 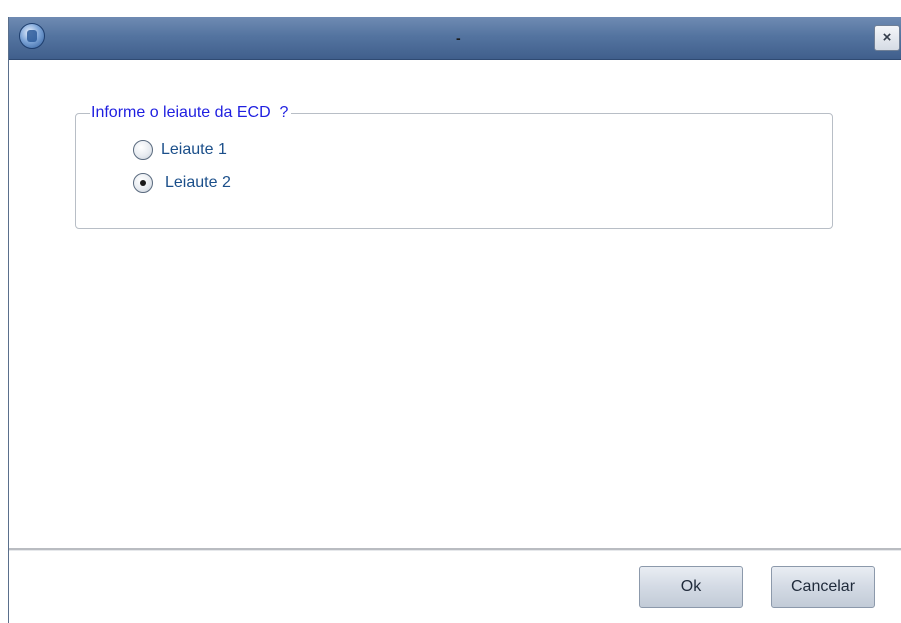 What do you see at coordinates (32, 36) in the screenshot?
I see `app-logo-icon` at bounding box center [32, 36].